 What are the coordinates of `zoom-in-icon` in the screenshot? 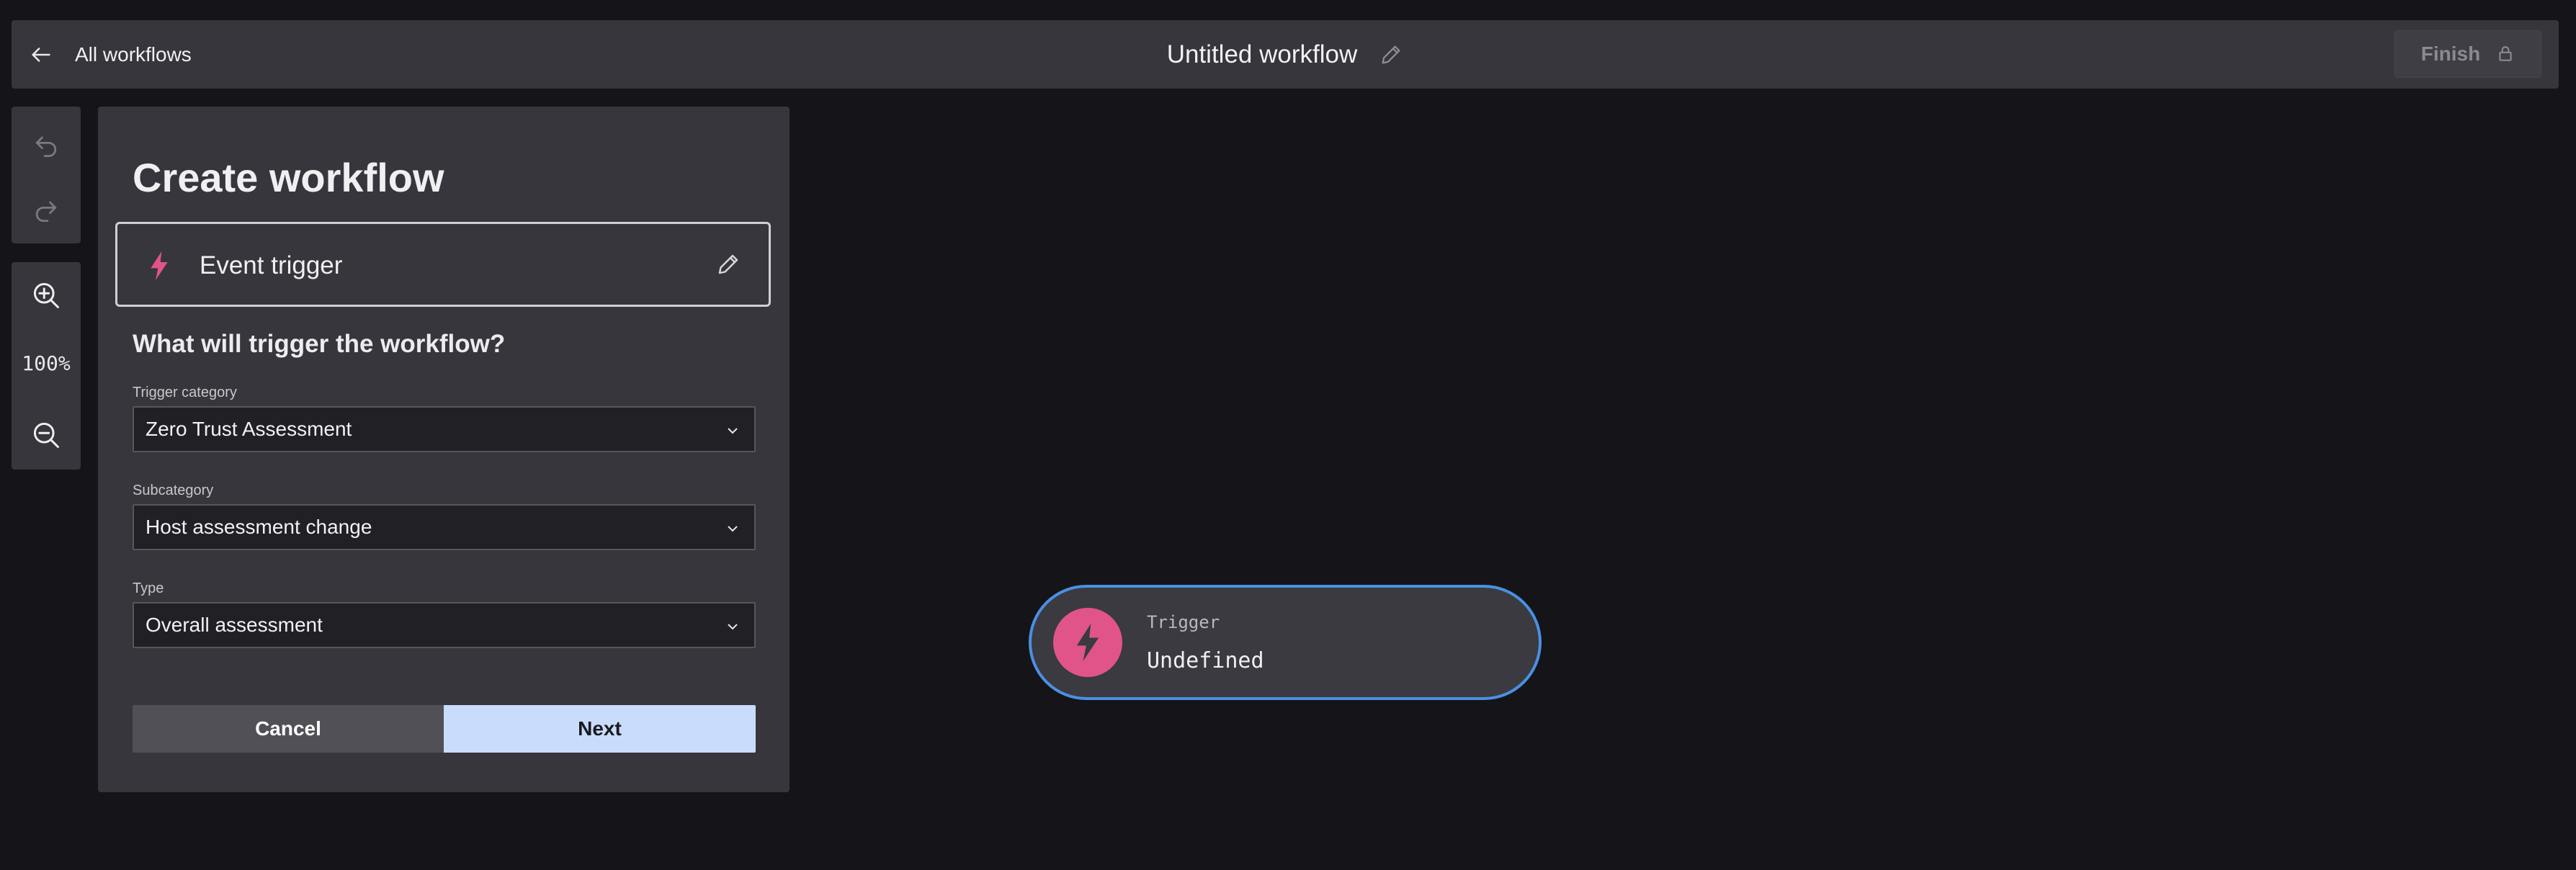 It's located at (46, 295).